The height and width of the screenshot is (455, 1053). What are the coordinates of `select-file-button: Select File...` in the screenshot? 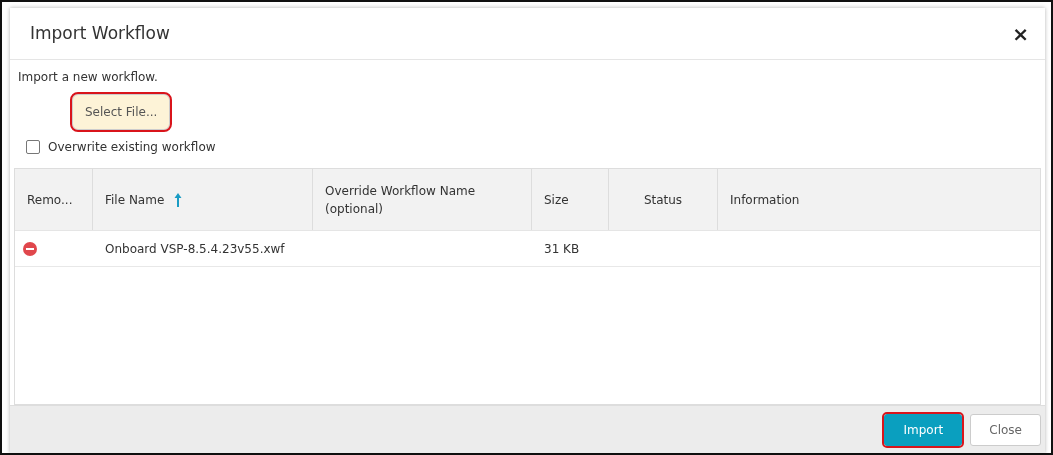 It's located at (121, 112).